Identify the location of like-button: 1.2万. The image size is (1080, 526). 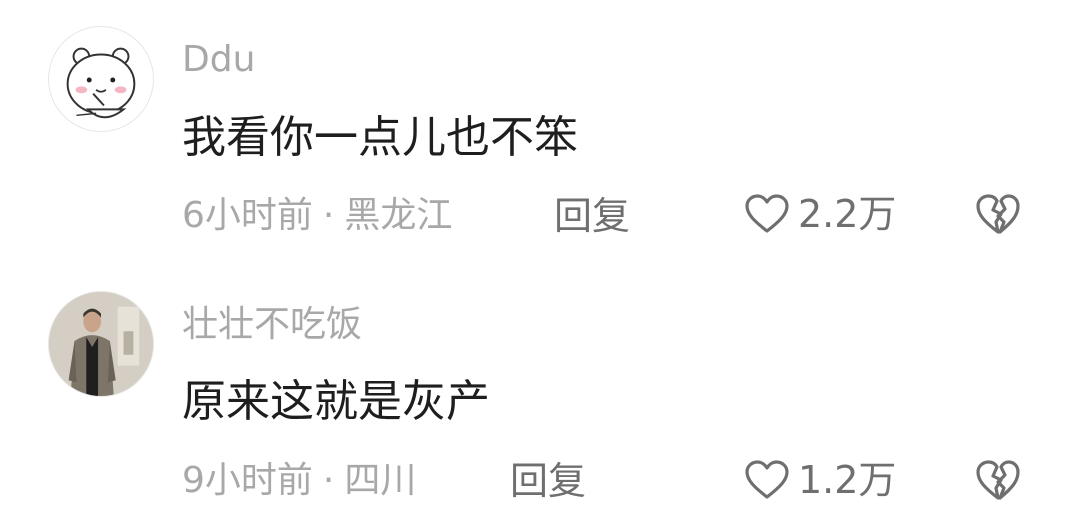
(820, 480).